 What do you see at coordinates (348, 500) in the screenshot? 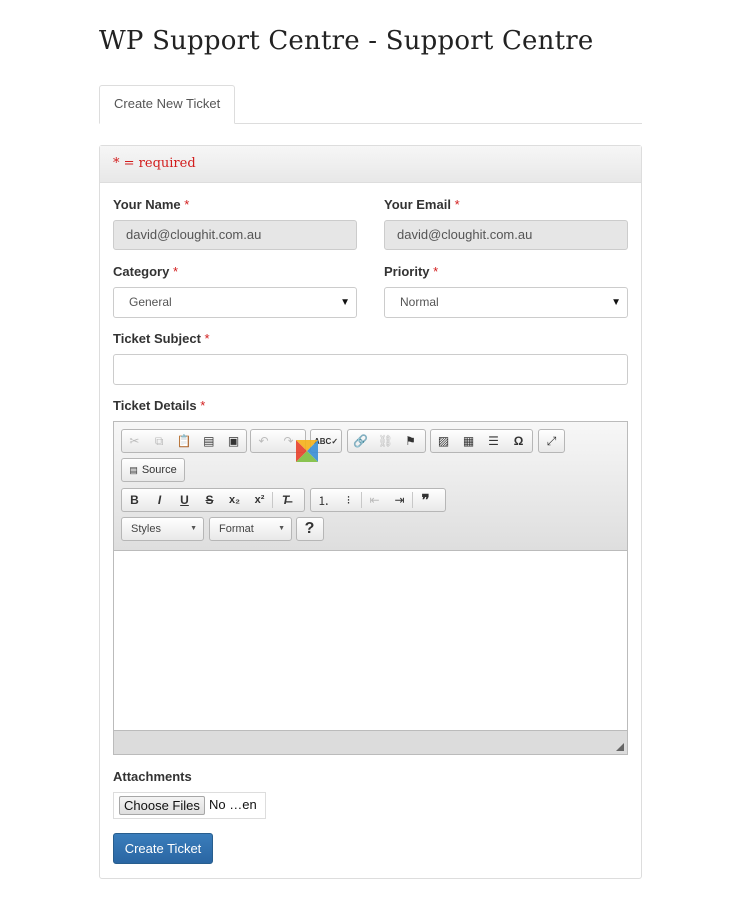
I see `bulleted-list-icon: ⁝` at bounding box center [348, 500].